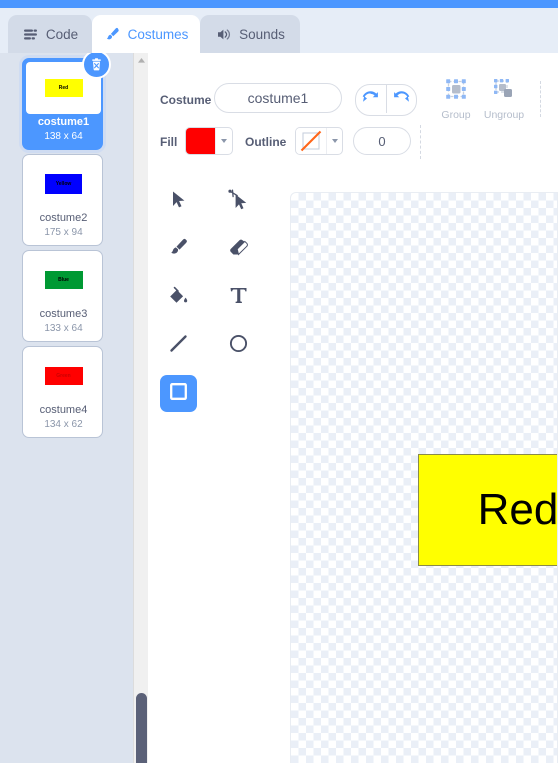 The width and height of the screenshot is (558, 763). I want to click on rectangle-tool, so click(178, 393).